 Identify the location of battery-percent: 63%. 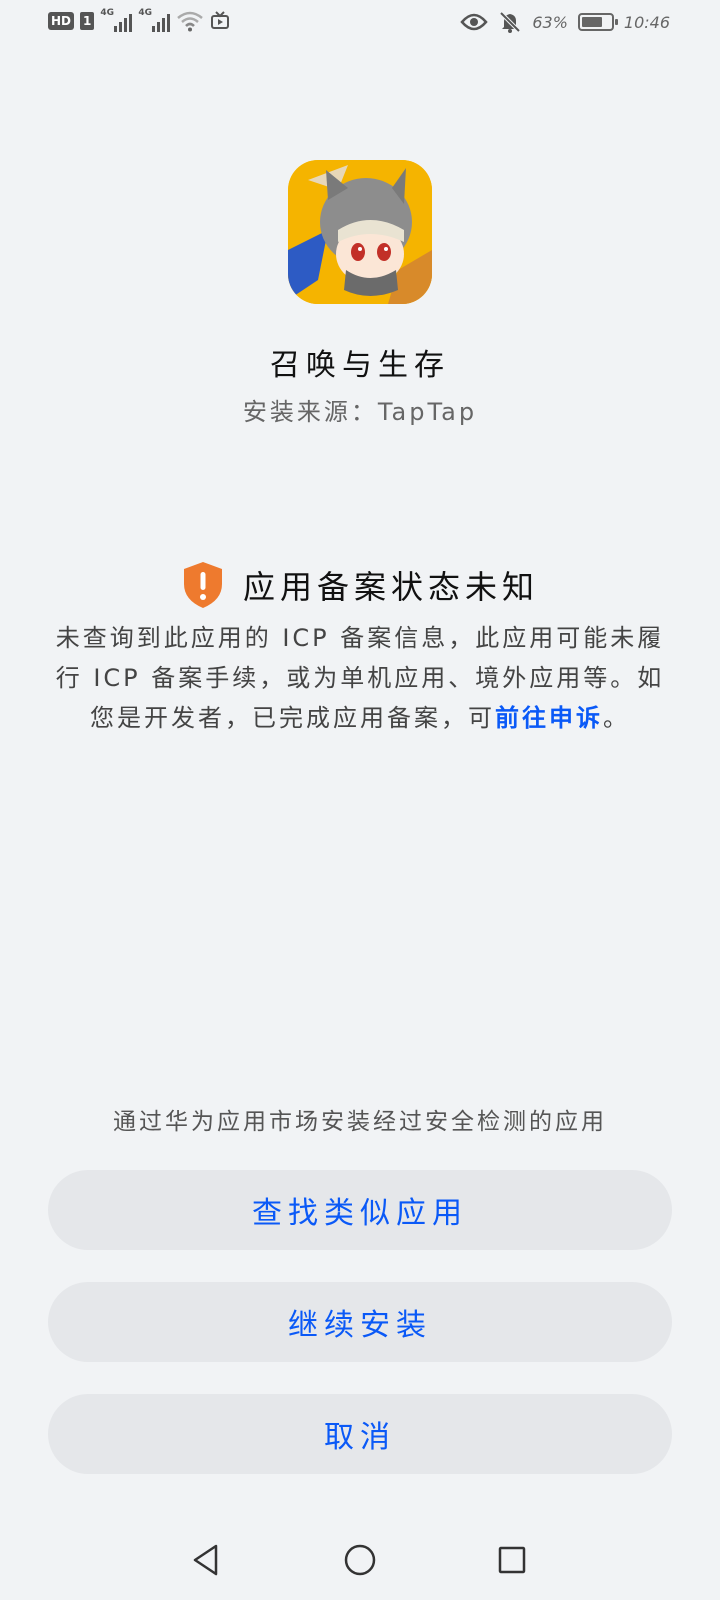
(550, 22).